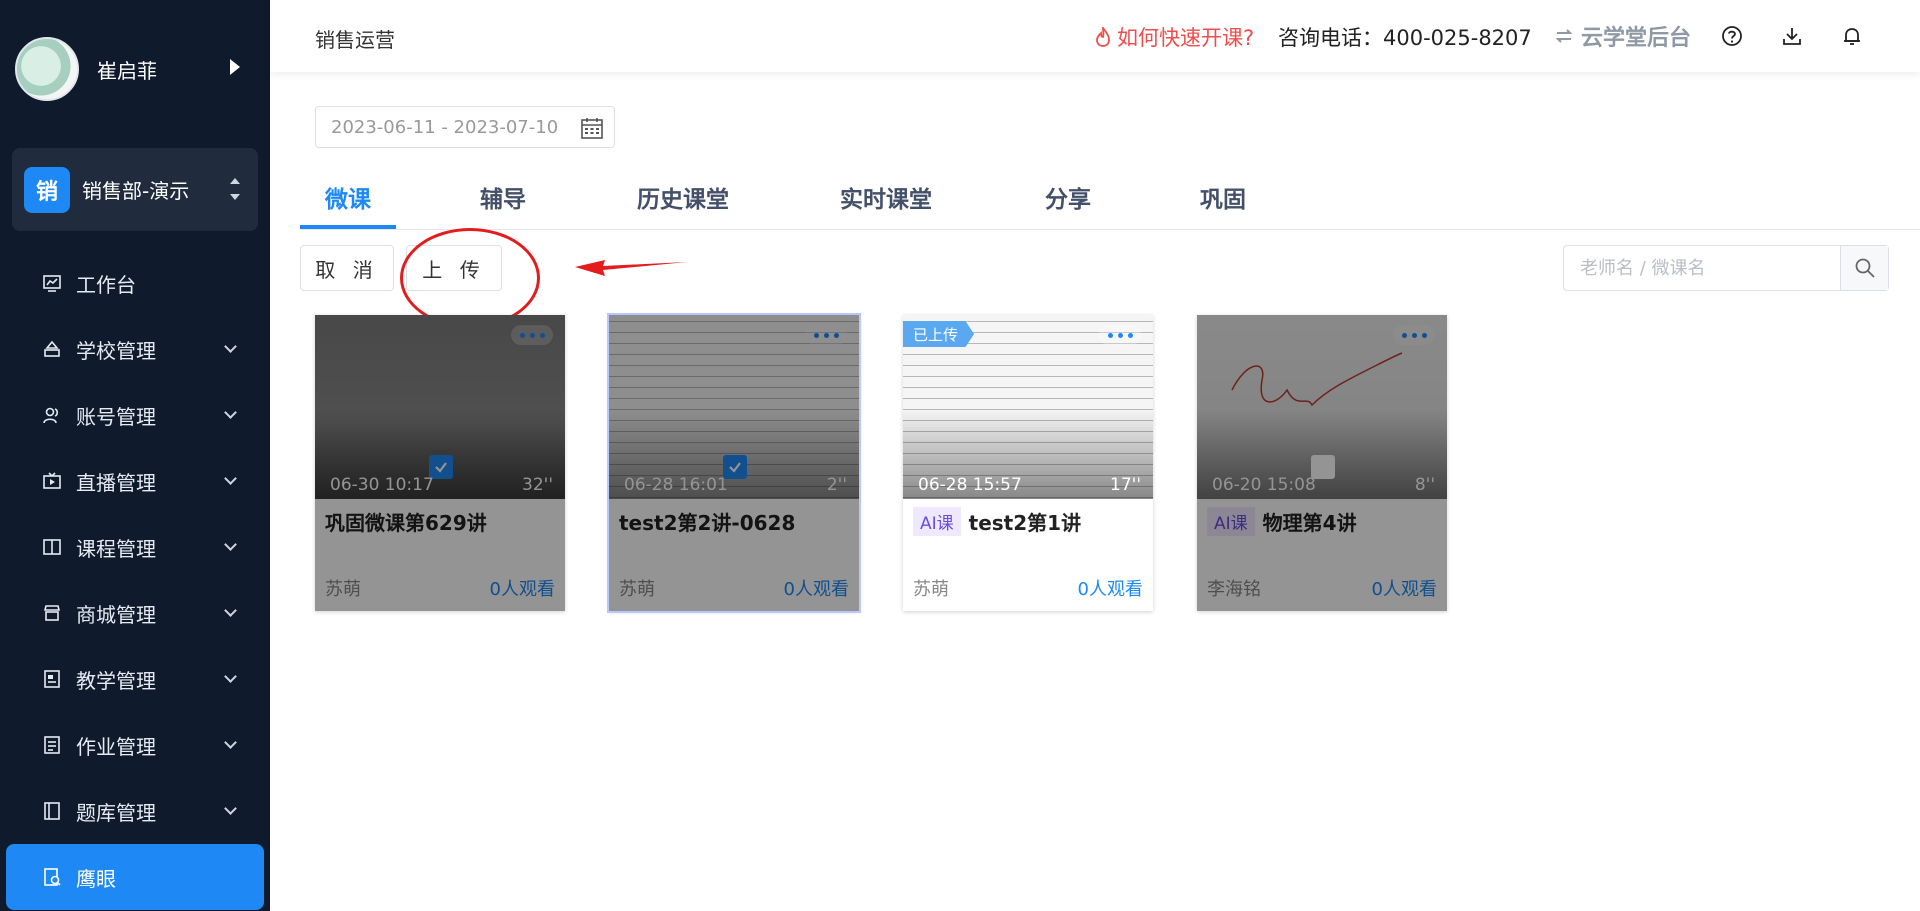 The height and width of the screenshot is (911, 1920). Describe the element at coordinates (1125, 485) in the screenshot. I see `course-duration: 17''` at that location.